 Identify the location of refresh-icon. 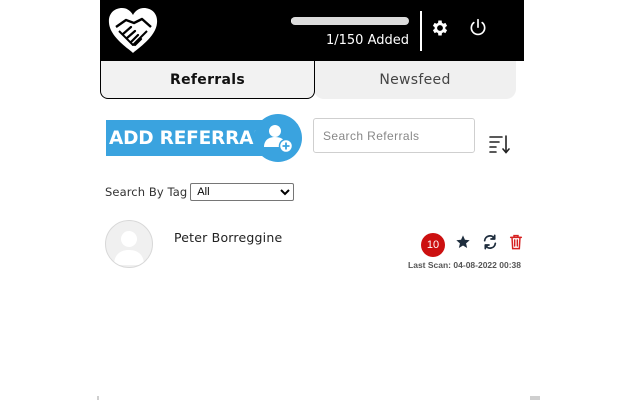
(490, 244).